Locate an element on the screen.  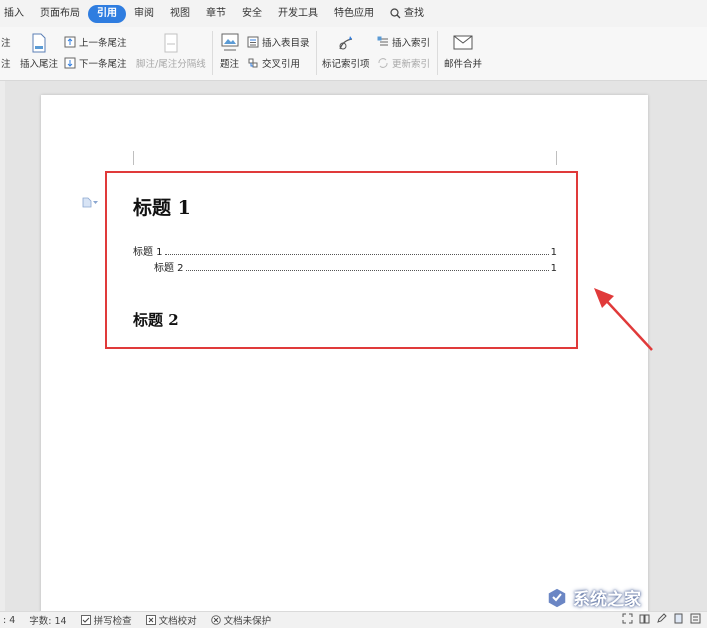
view-mode-buttons is located at coordinates (661, 618).